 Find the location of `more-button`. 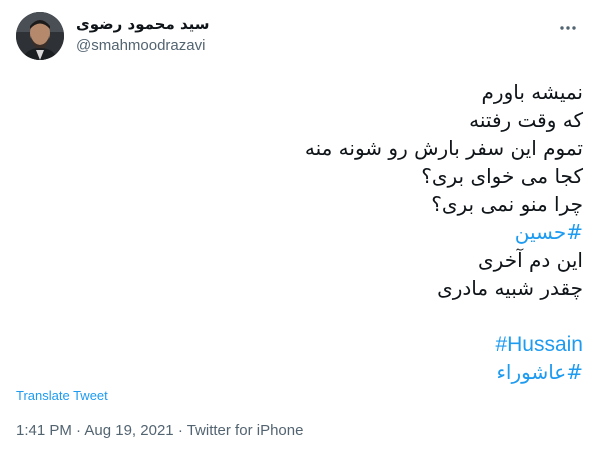

more-button is located at coordinates (568, 28).